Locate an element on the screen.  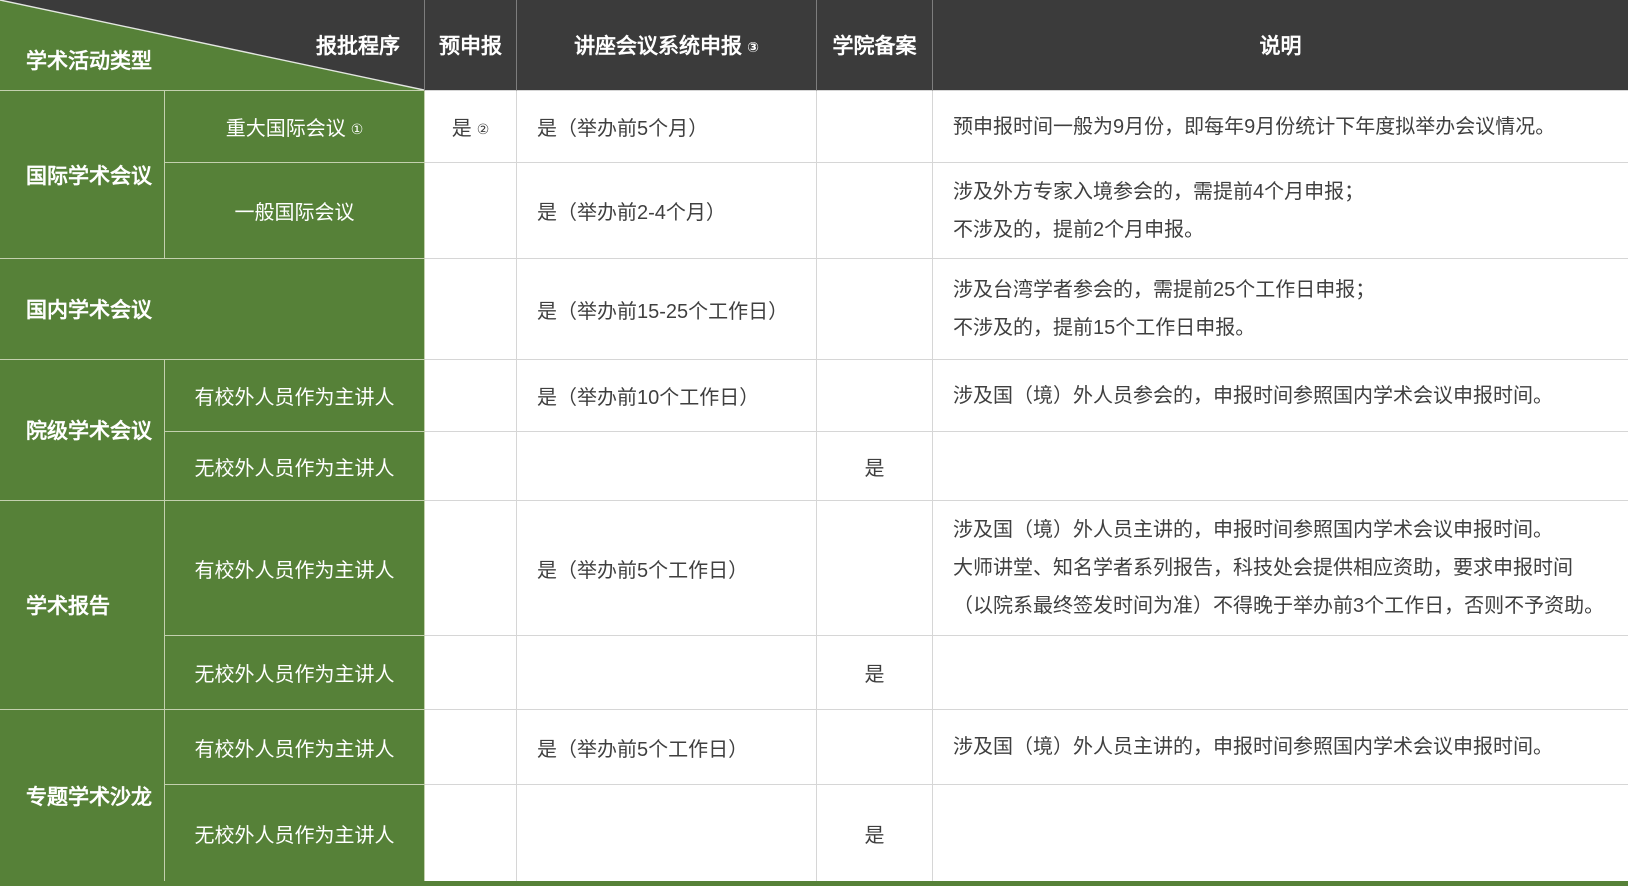
system-declare-cell: 是（举办前5个月） is located at coordinates (667, 127).